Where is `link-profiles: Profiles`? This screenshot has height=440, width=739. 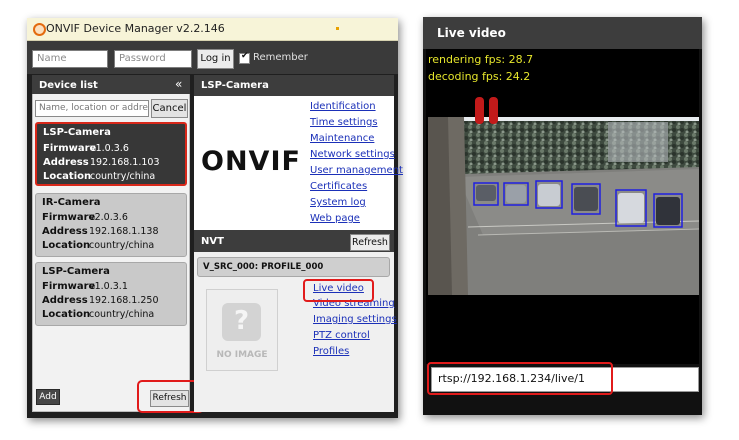 link-profiles: Profiles is located at coordinates (331, 351).